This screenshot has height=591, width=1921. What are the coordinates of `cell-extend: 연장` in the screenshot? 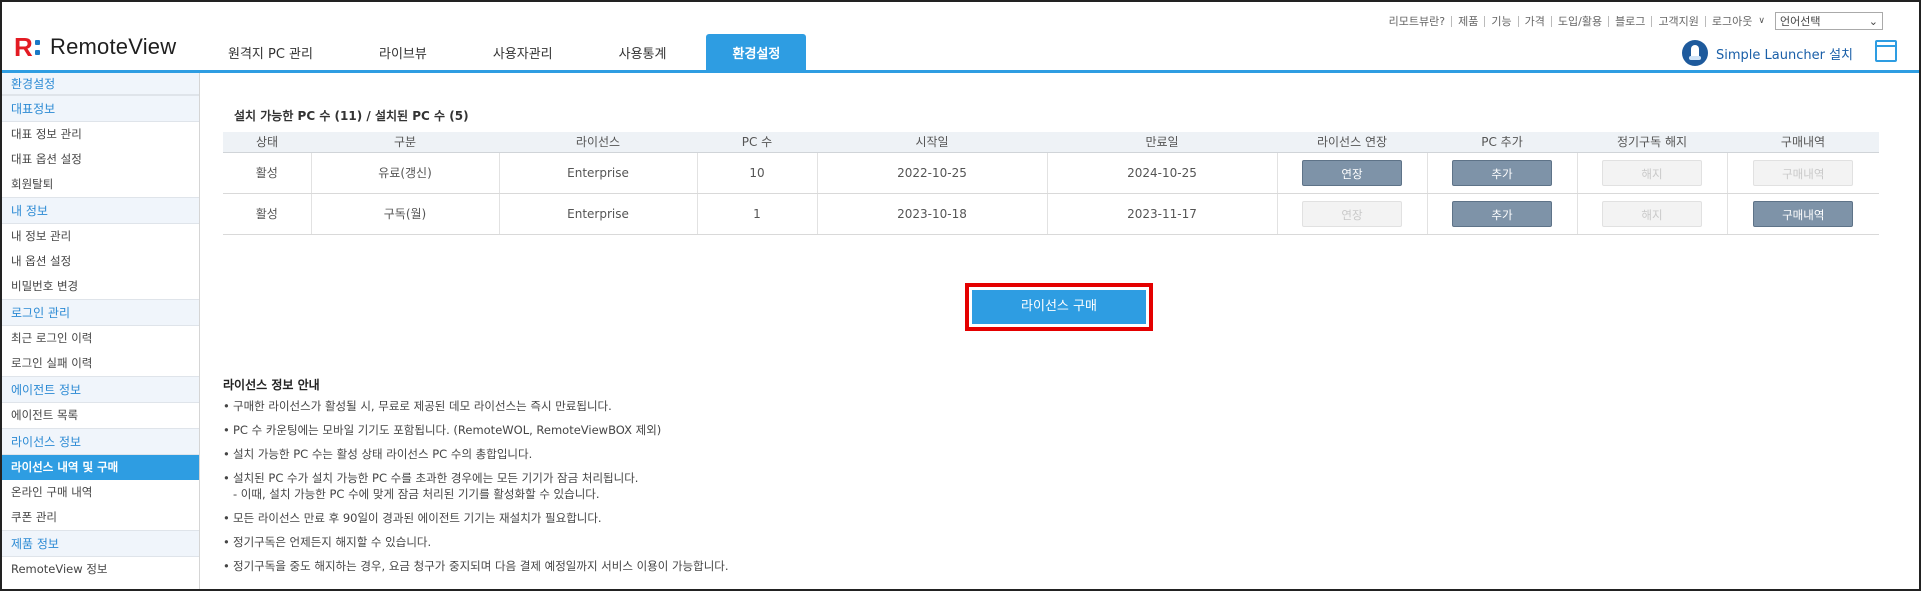 It's located at (1352, 214).